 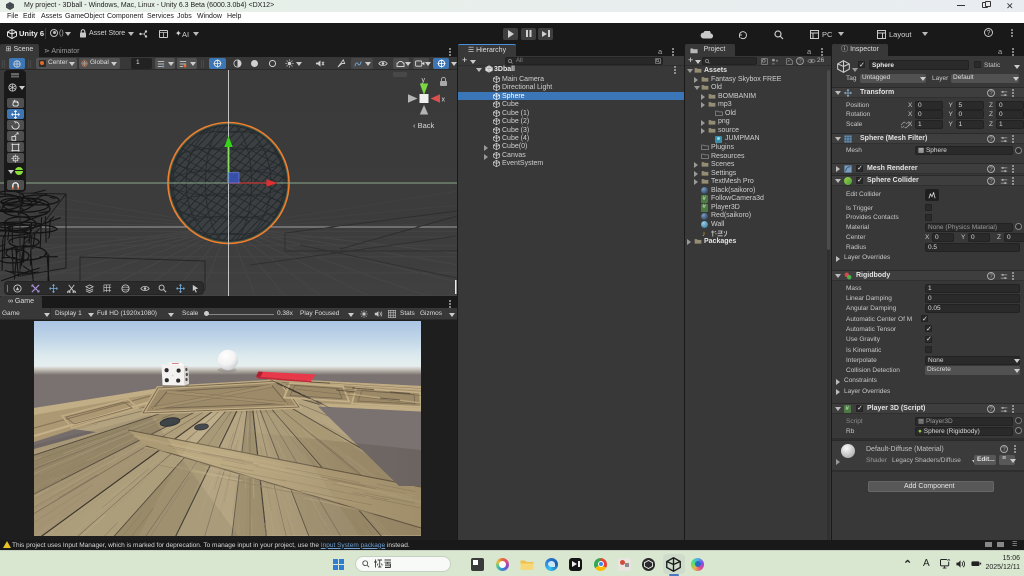 What do you see at coordinates (424, 80) in the screenshot?
I see `svg-text: y` at bounding box center [424, 80].